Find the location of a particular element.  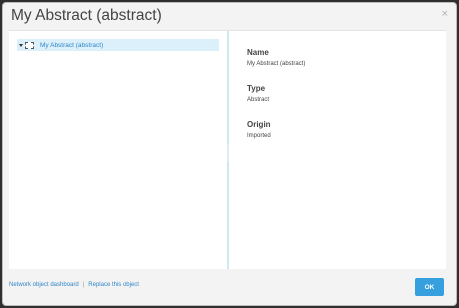

close-icon: × is located at coordinates (445, 14).